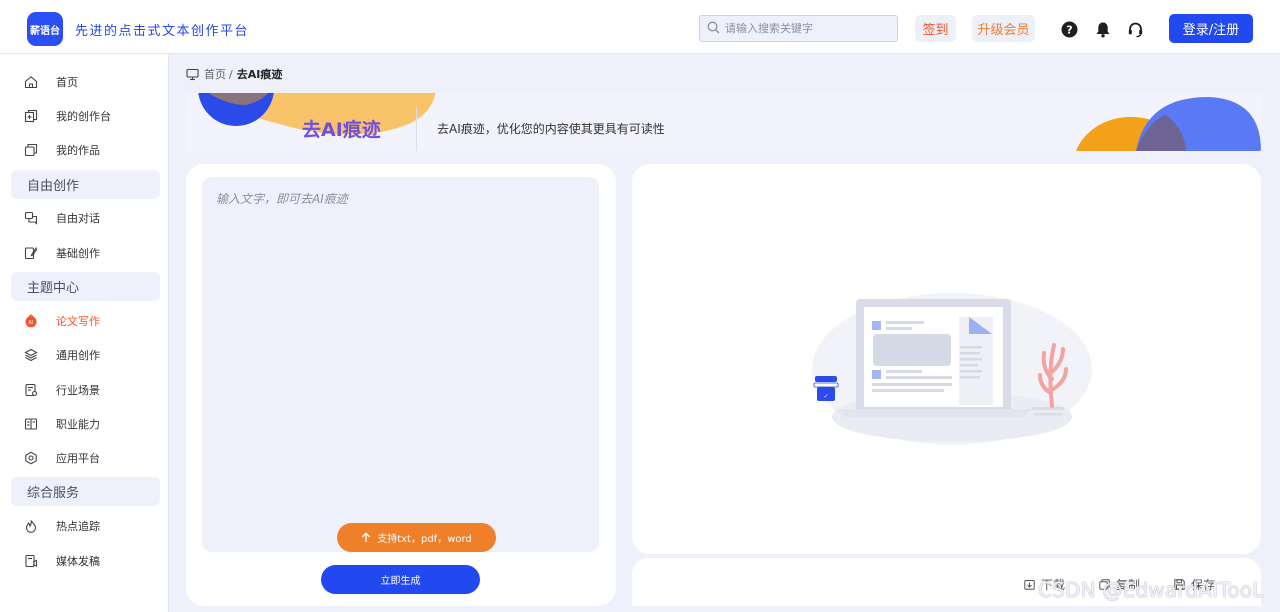 Image resolution: width=1280 pixels, height=612 pixels. Describe the element at coordinates (416, 129) in the screenshot. I see `banner-divider` at that location.